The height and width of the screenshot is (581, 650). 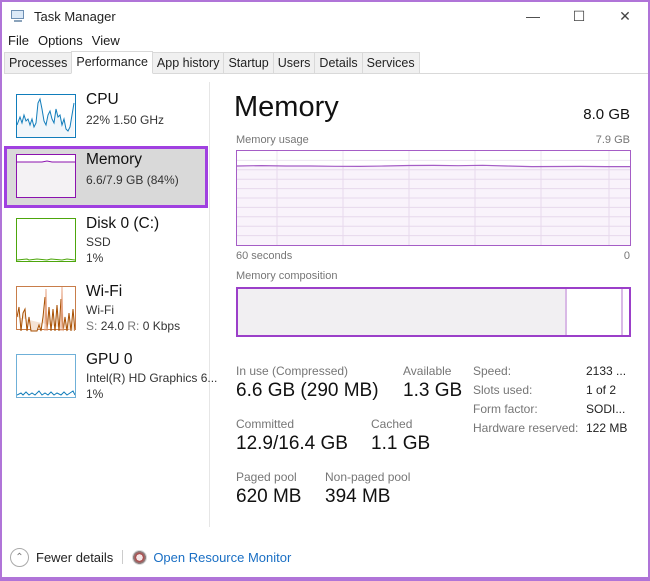 I want to click on cached-value: 1.1 GB, so click(x=401, y=443).